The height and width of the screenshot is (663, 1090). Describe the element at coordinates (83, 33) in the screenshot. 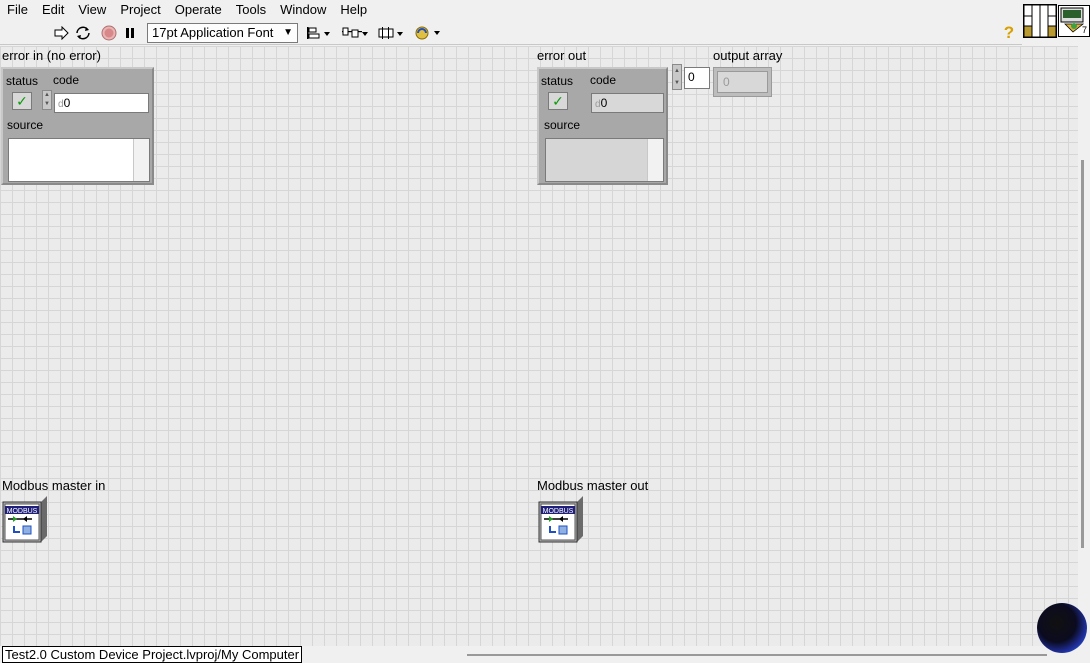

I see `run-continuously-icon` at that location.